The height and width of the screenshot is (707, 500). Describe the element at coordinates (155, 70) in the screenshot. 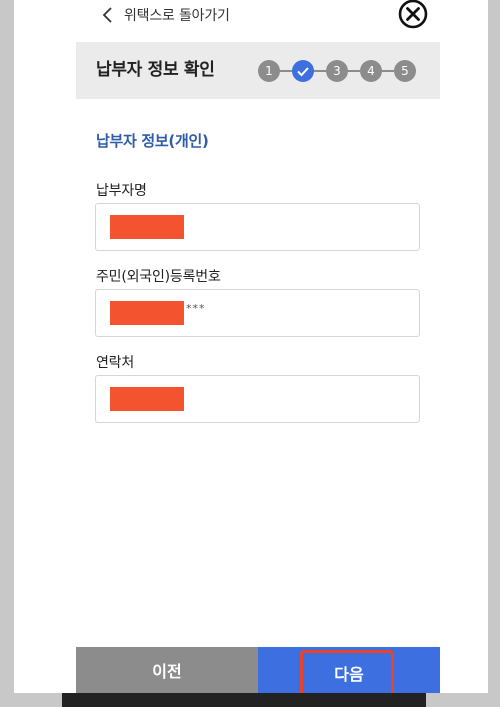

I see `page-title: 납부자 정보 확인` at that location.